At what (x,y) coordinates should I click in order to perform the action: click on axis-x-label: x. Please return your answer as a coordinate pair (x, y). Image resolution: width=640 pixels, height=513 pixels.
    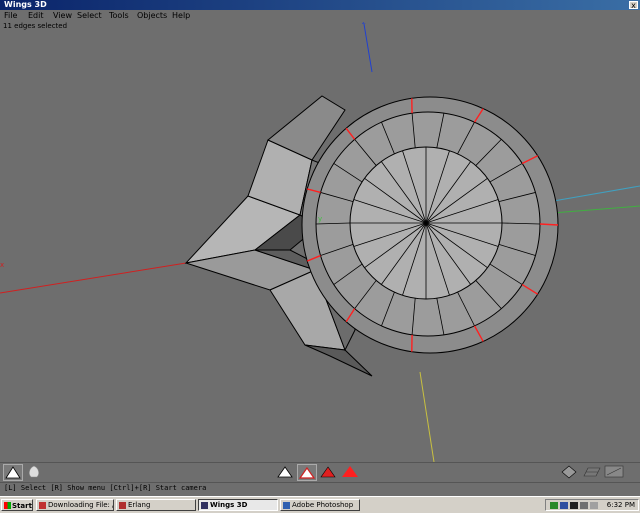
    Looking at the image, I should click on (2, 265).